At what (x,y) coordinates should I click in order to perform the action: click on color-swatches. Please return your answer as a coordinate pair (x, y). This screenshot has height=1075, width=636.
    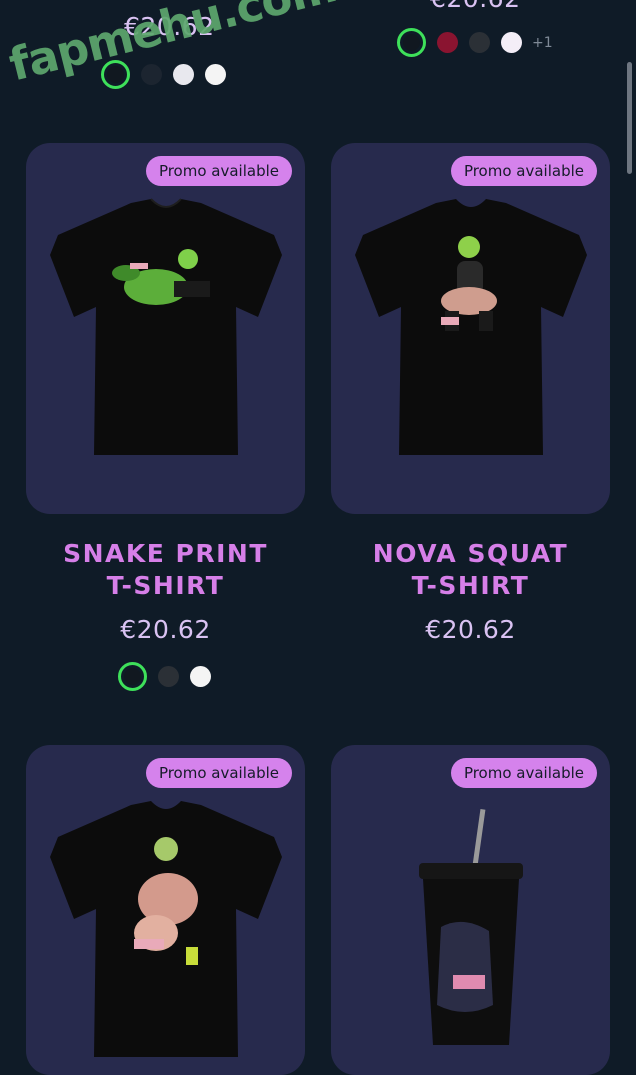
    Looking at the image, I should click on (164, 676).